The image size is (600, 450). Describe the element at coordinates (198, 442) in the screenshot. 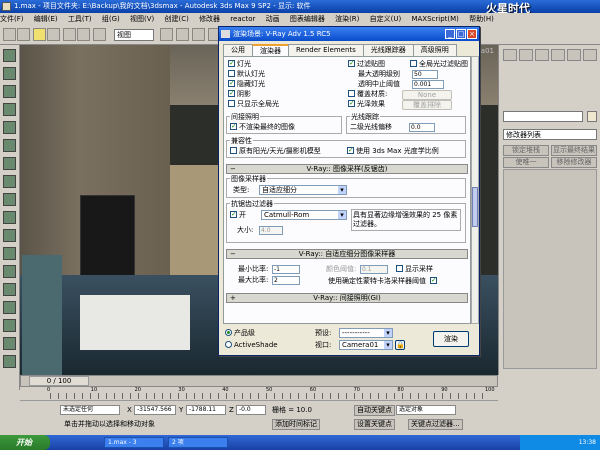

I see `task-folder: 2 项` at that location.